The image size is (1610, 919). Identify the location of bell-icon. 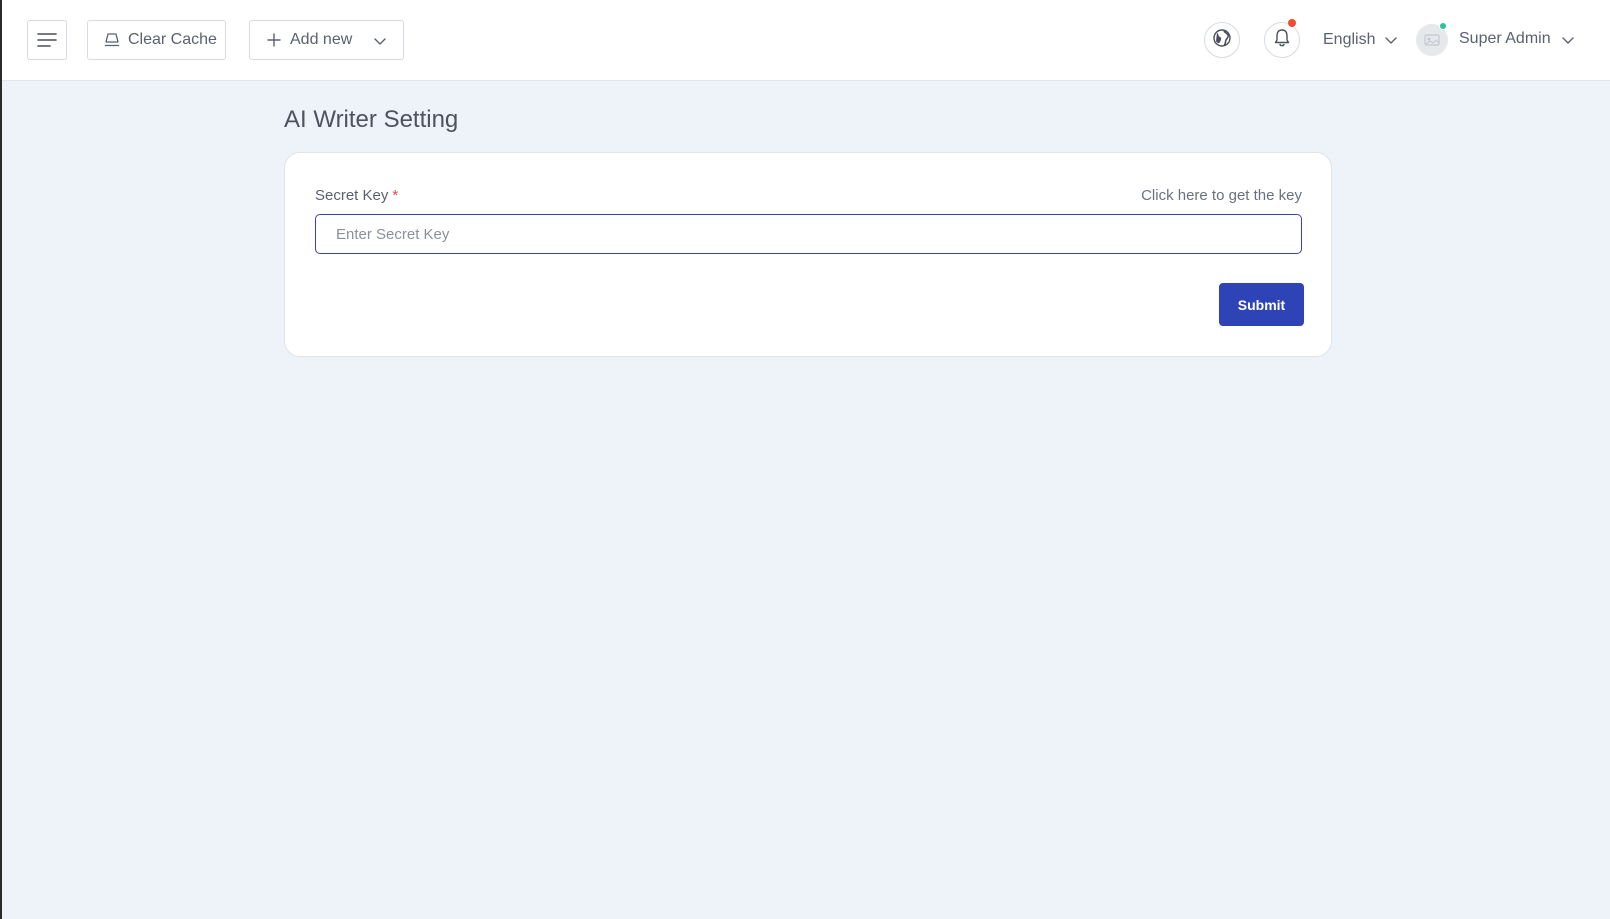
(1282, 40).